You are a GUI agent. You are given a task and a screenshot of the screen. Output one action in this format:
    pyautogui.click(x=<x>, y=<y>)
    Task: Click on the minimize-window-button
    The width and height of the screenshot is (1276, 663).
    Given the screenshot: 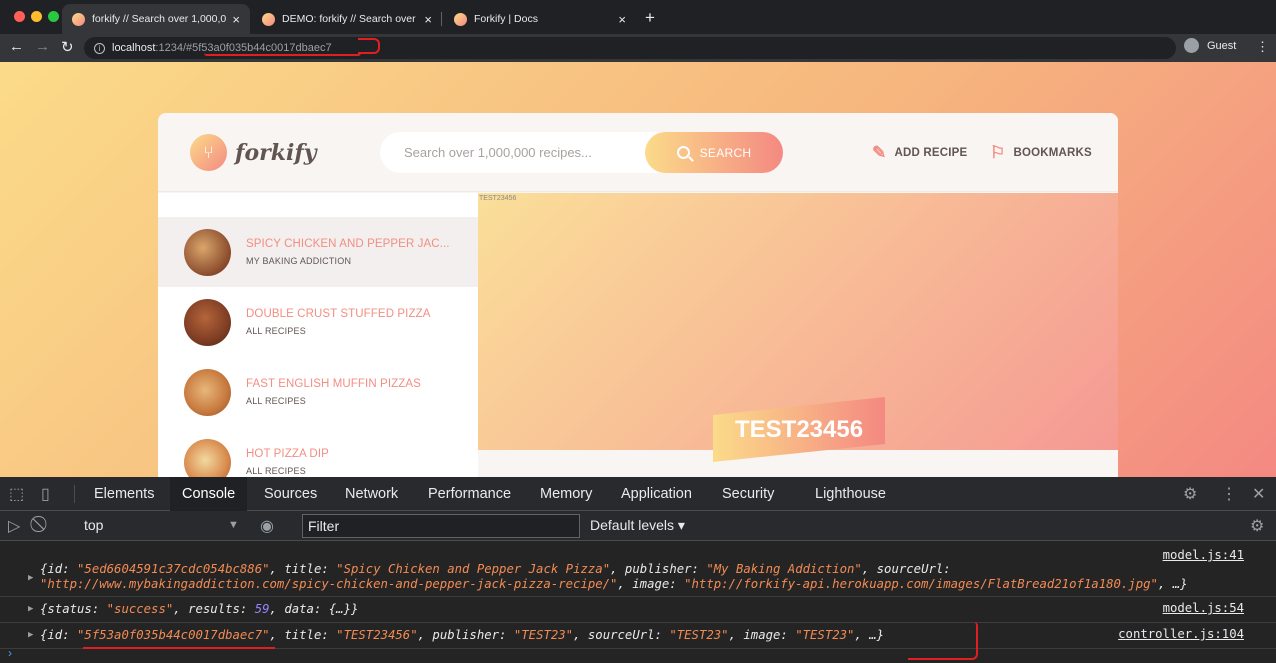 What is the action you would take?
    pyautogui.click(x=36, y=16)
    